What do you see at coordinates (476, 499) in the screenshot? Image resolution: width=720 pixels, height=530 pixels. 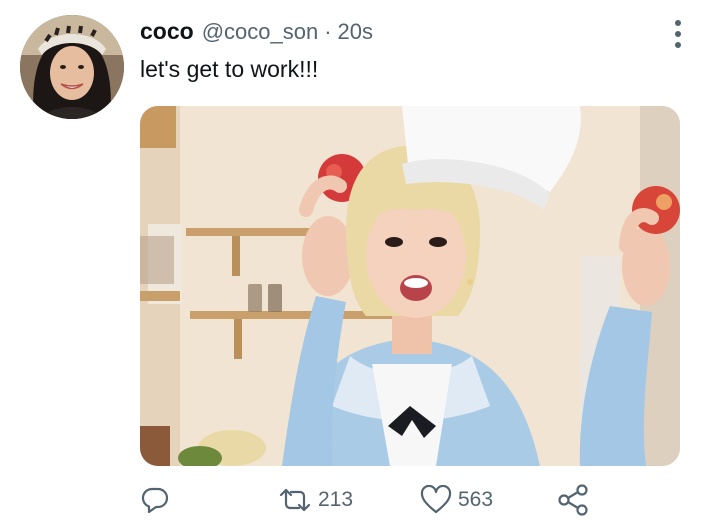 I see `like-count: 563` at bounding box center [476, 499].